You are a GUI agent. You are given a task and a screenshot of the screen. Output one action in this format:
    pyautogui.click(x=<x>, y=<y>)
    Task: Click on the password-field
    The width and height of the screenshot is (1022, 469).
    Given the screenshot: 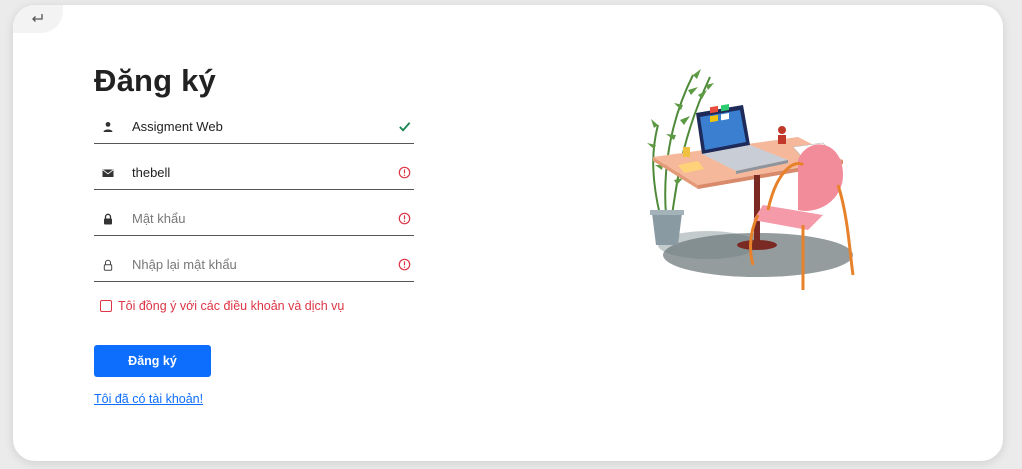 What is the action you would take?
    pyautogui.click(x=254, y=219)
    